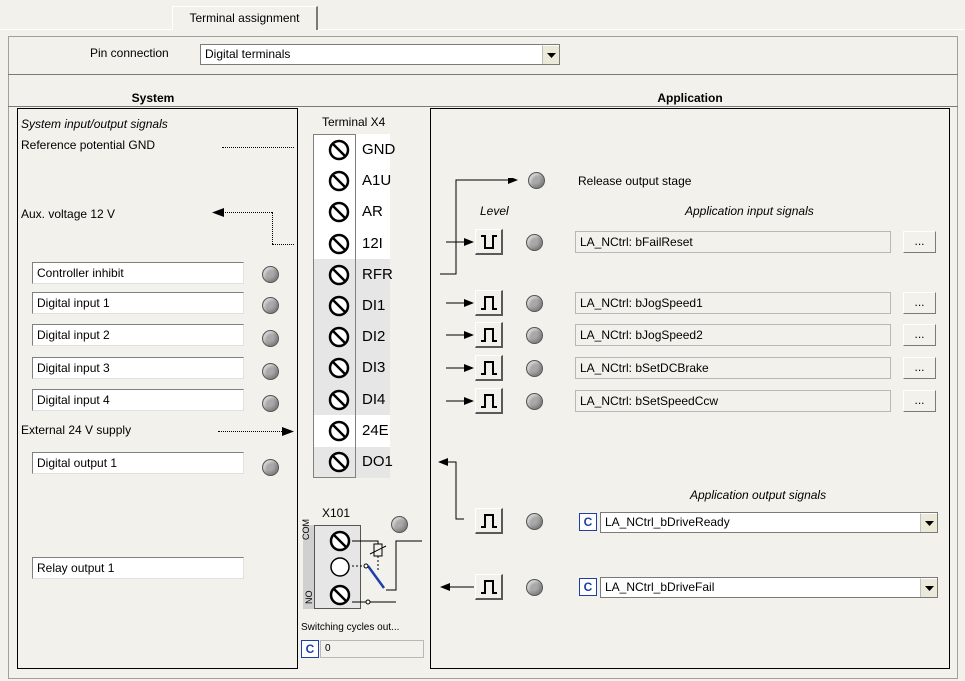 Image resolution: width=965 pixels, height=681 pixels. What do you see at coordinates (667, 522) in the screenshot?
I see `drive-ready-value: LA_NCtrl_bDriveReady` at bounding box center [667, 522].